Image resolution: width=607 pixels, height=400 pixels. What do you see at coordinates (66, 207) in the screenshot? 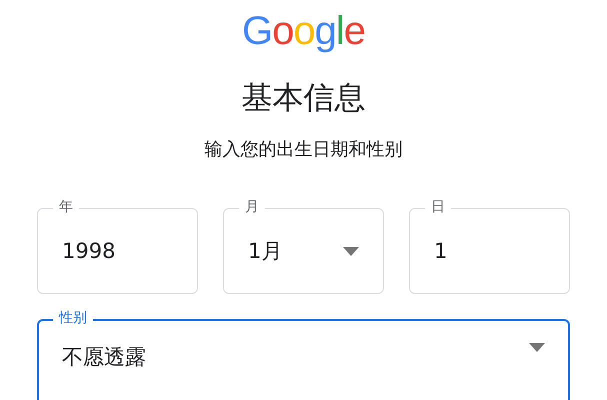
I see `field-label: 年` at bounding box center [66, 207].